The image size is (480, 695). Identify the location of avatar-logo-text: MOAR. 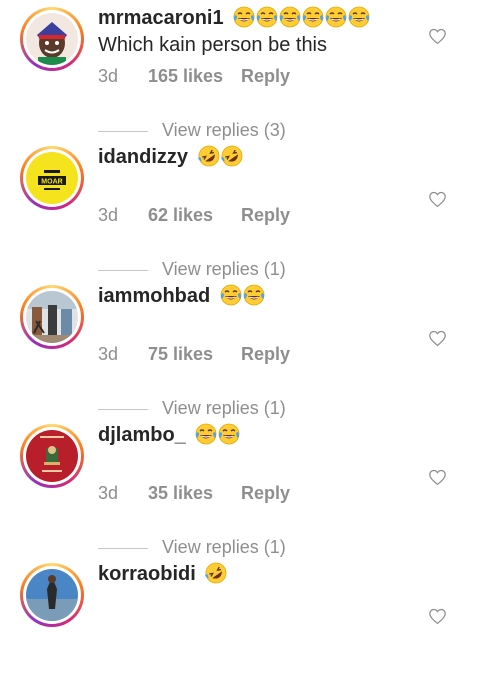
(51, 182).